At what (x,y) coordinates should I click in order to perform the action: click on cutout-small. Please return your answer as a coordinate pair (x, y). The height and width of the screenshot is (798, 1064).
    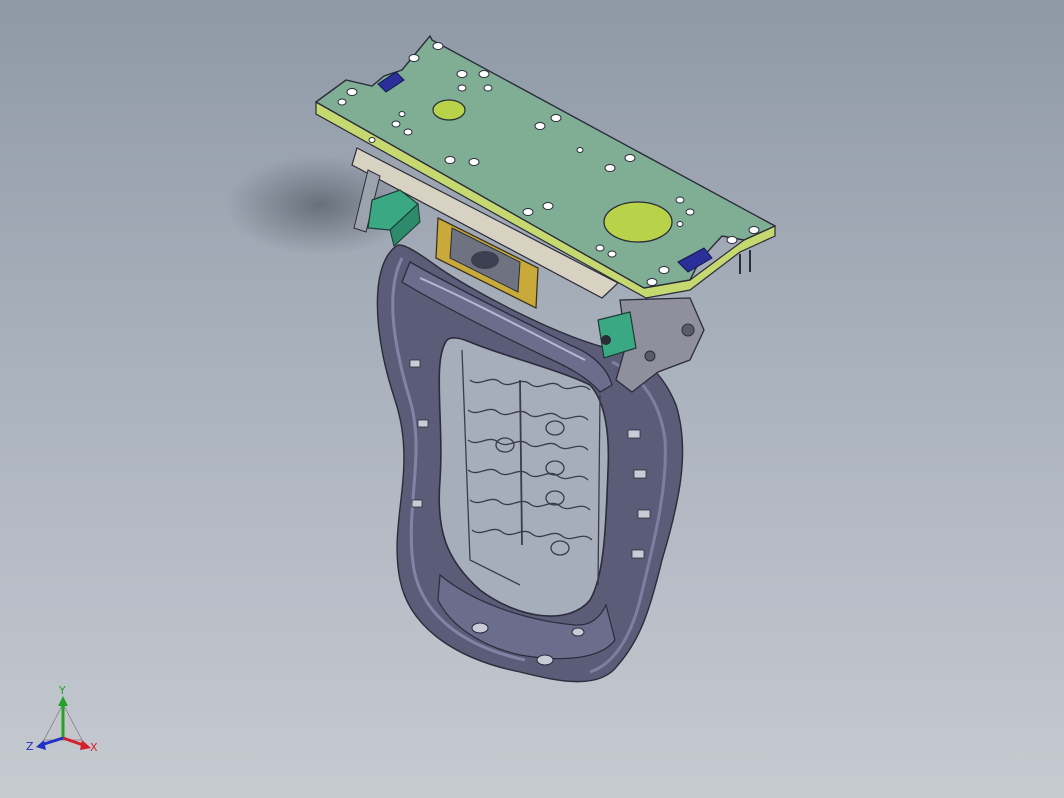
    Looking at the image, I should click on (449, 110).